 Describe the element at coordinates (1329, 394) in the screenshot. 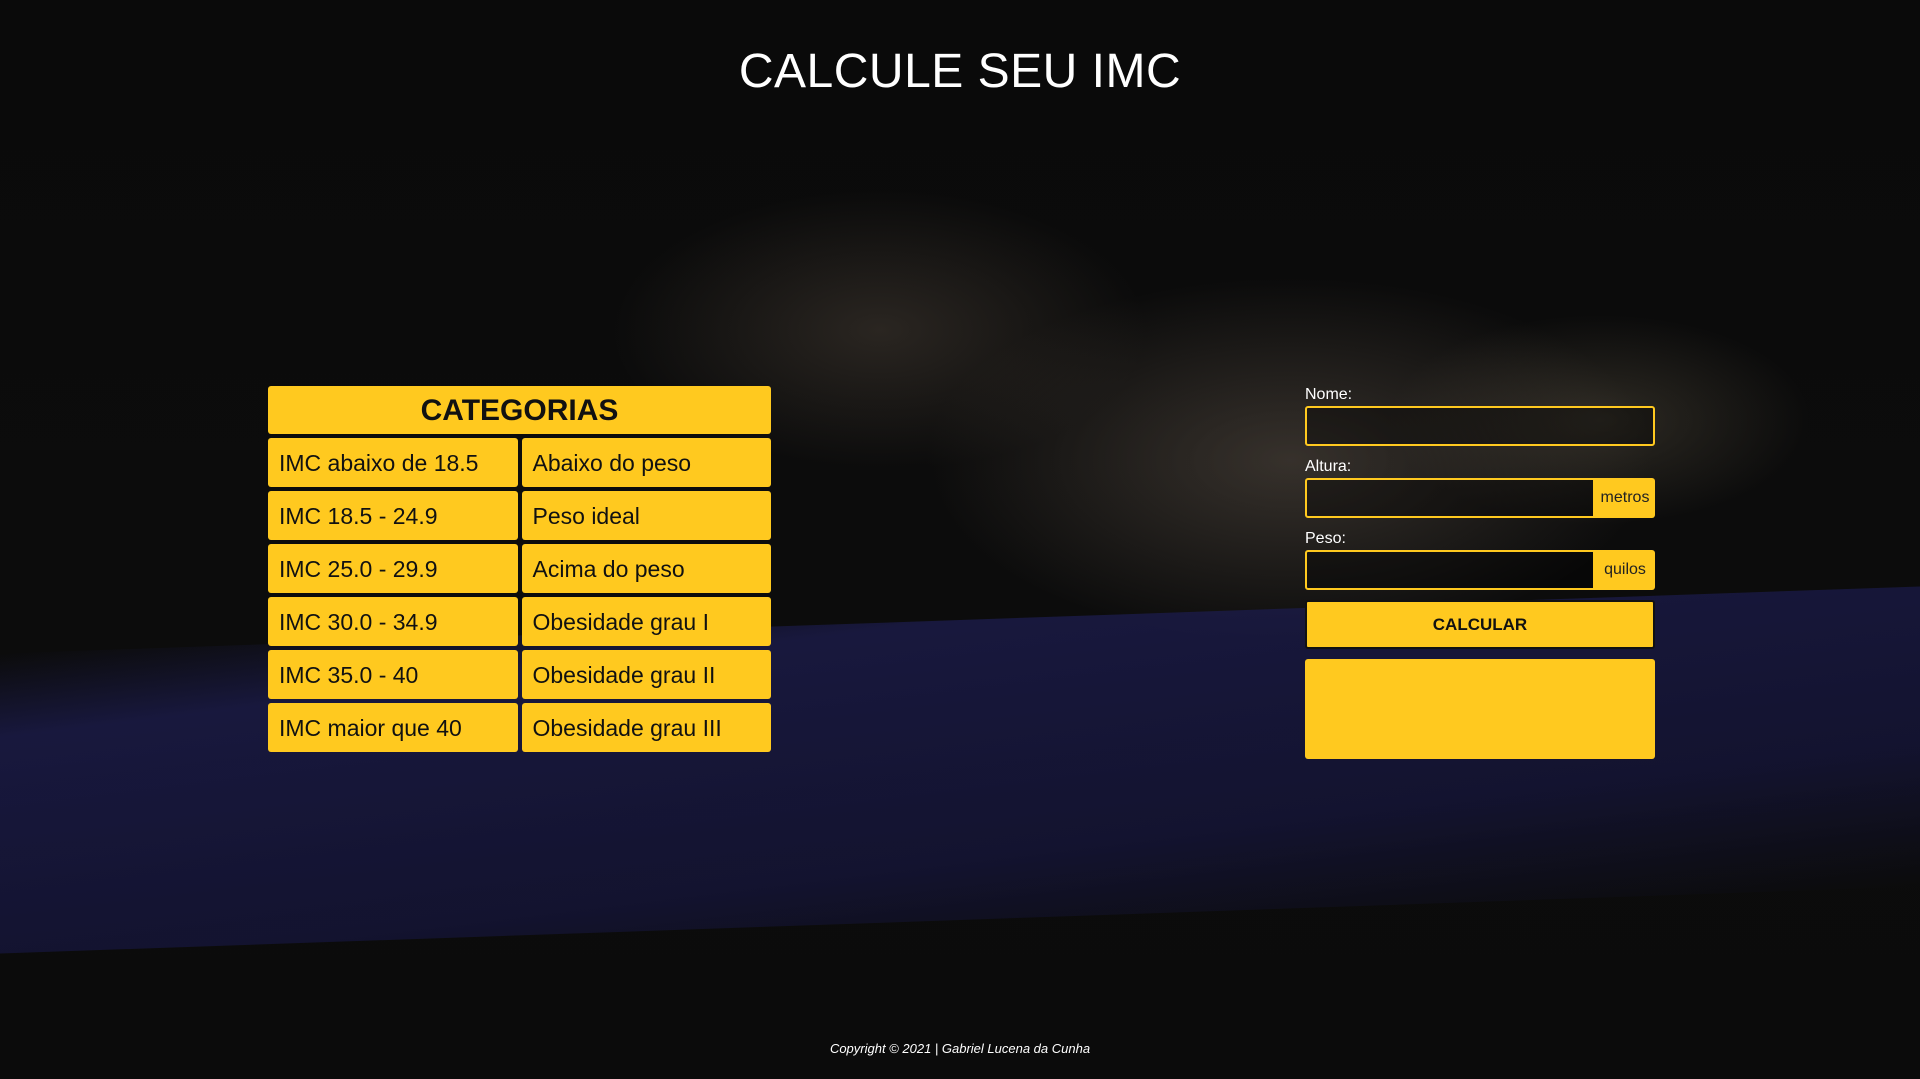

I see `nome-label: Nome:` at that location.